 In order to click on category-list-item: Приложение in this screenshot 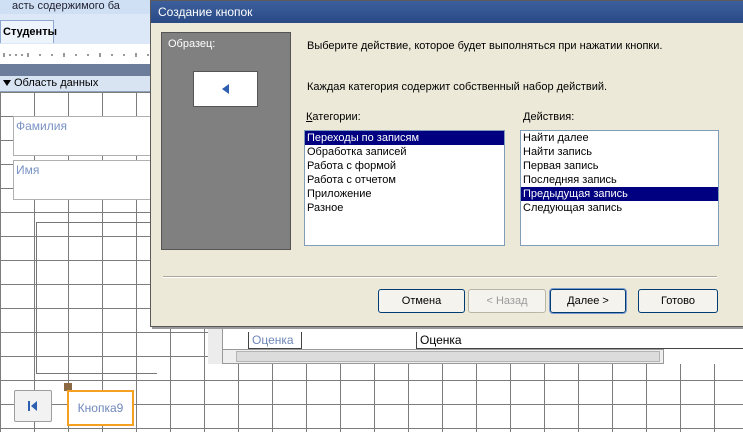, I will do `click(404, 194)`.